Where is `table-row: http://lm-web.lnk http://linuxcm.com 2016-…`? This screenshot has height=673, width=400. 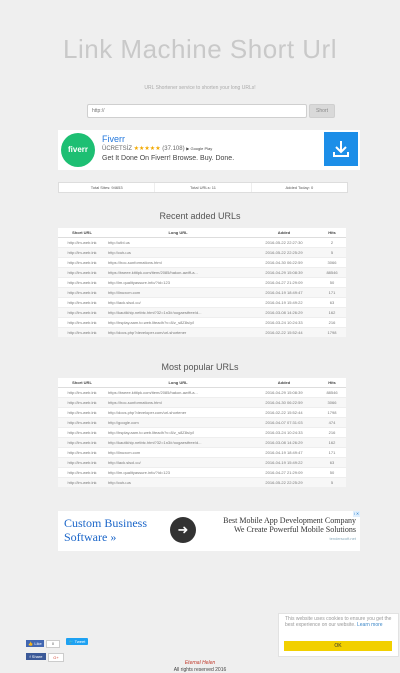
table-row: http://lm-web.lnk http://linuxcm.com 2016-… is located at coordinates (202, 452).